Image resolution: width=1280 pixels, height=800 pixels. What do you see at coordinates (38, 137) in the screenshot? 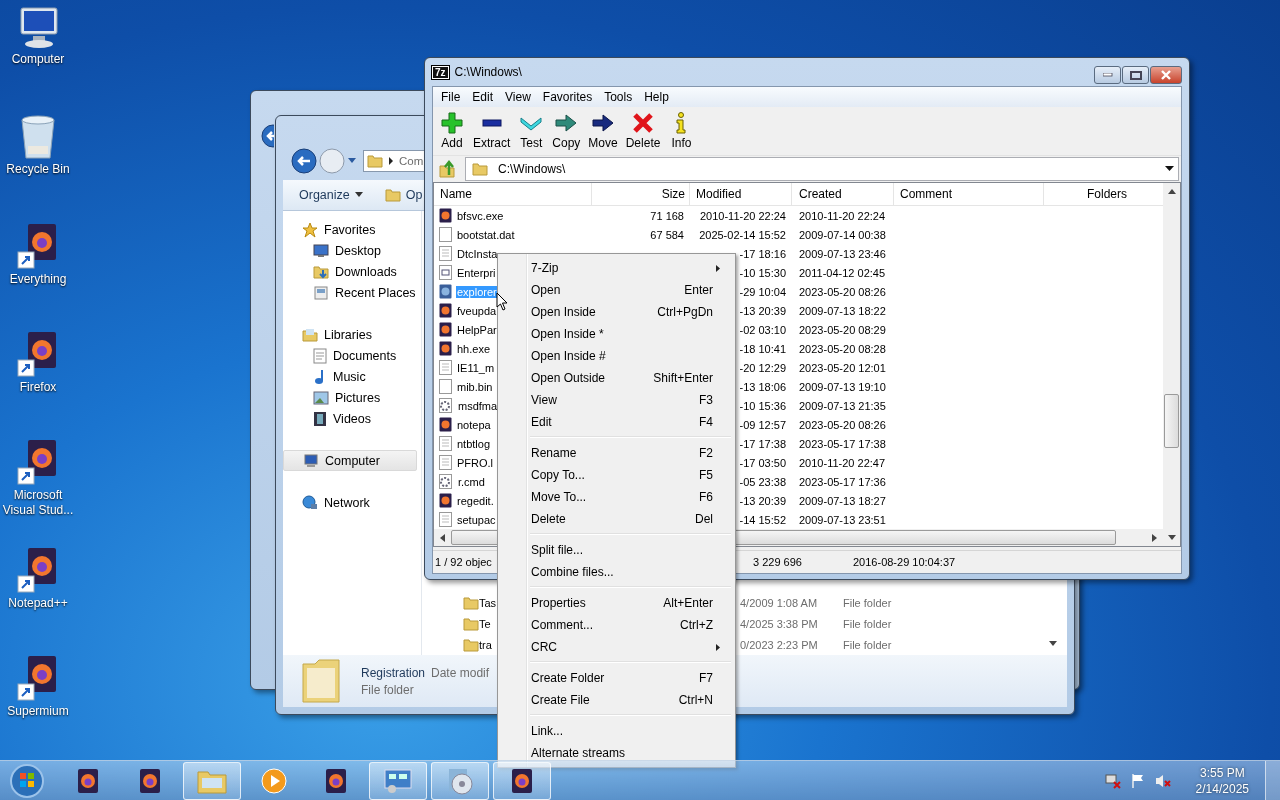
I see `recycle-bin-icon` at bounding box center [38, 137].